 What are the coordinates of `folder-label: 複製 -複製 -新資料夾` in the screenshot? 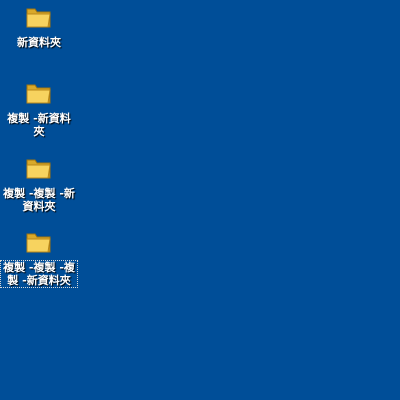 It's located at (39, 200).